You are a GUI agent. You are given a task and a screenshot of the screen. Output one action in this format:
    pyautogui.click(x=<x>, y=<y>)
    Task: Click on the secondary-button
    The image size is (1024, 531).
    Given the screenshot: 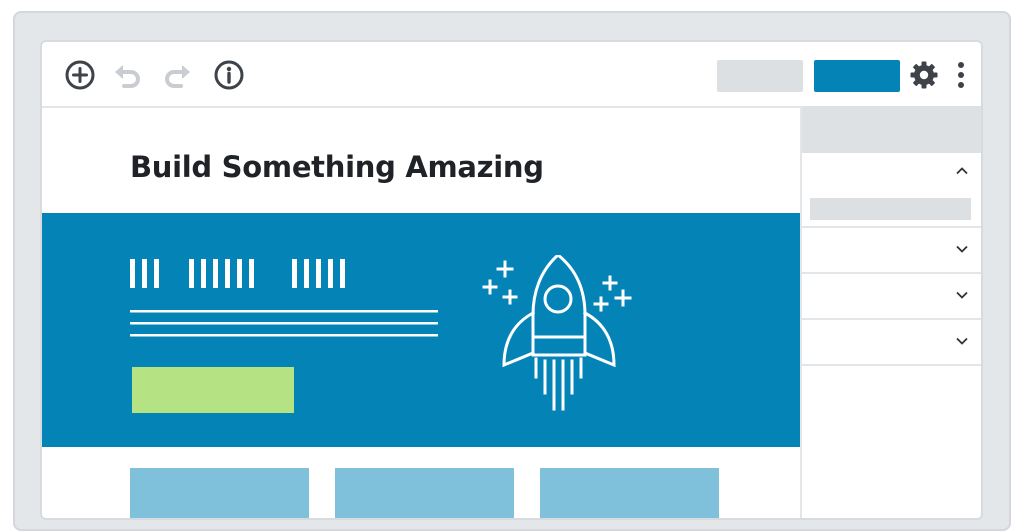 What is the action you would take?
    pyautogui.click(x=760, y=76)
    